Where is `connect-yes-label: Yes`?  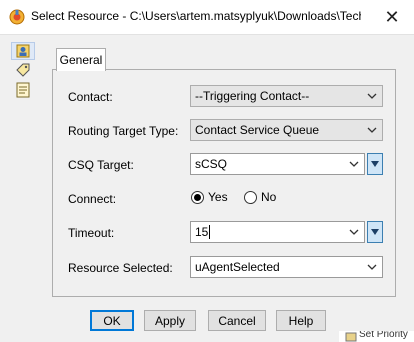 connect-yes-label: Yes is located at coordinates (218, 197).